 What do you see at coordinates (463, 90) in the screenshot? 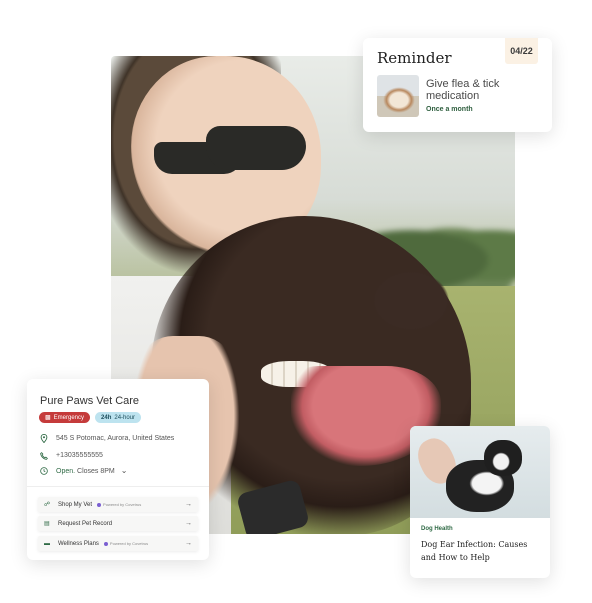
I see `reminder-task: Give flea & tick medication` at bounding box center [463, 90].